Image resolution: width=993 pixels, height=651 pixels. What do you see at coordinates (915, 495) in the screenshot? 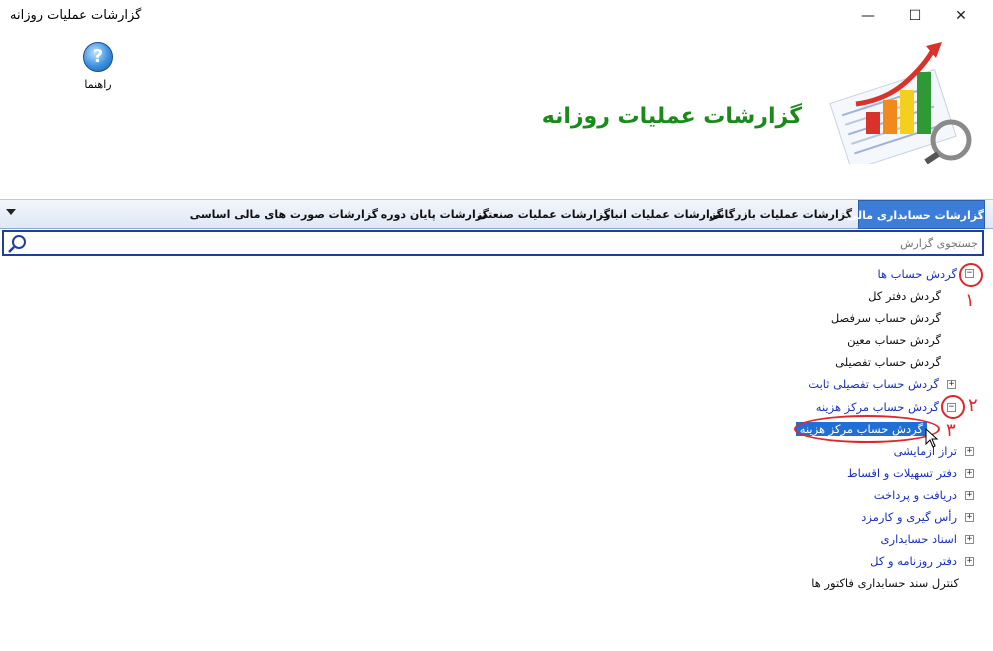
I see `tree-group-receipts-payments: دریافت و پرداخت` at bounding box center [915, 495].